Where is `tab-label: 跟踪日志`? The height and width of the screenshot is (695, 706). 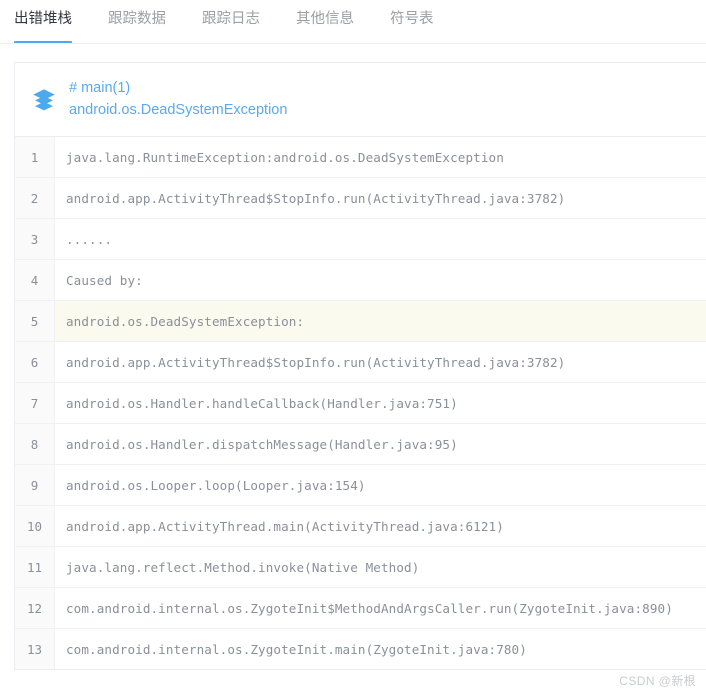
tab-label: 跟踪日志 is located at coordinates (231, 19).